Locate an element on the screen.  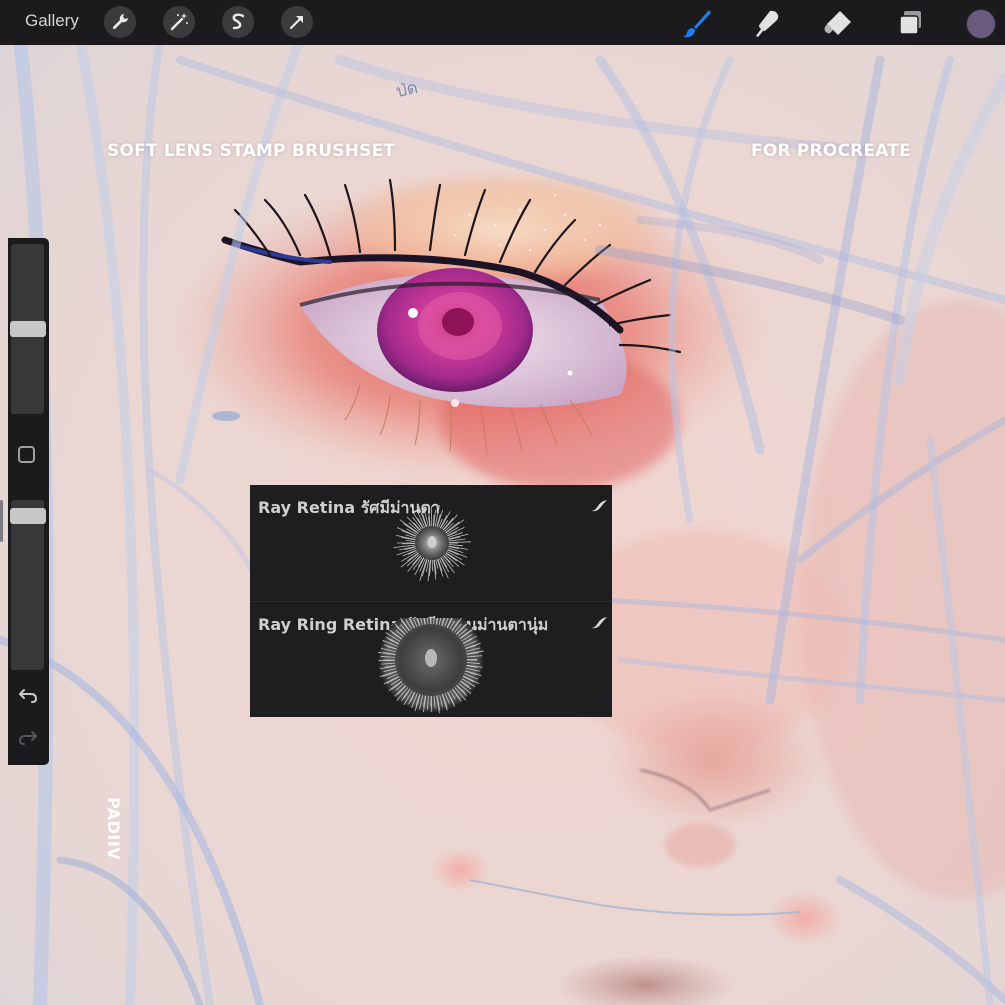
redo-button is located at coordinates (28, 738).